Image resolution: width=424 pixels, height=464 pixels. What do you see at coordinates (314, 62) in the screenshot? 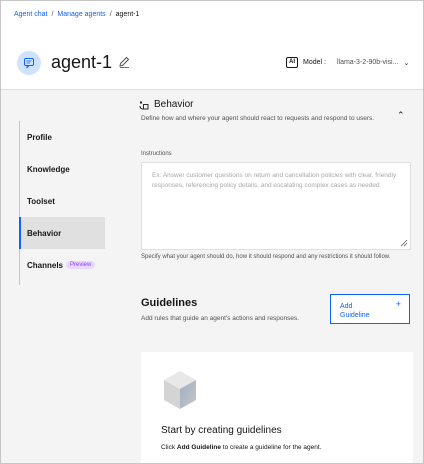
I see `model-label: Model :` at bounding box center [314, 62].